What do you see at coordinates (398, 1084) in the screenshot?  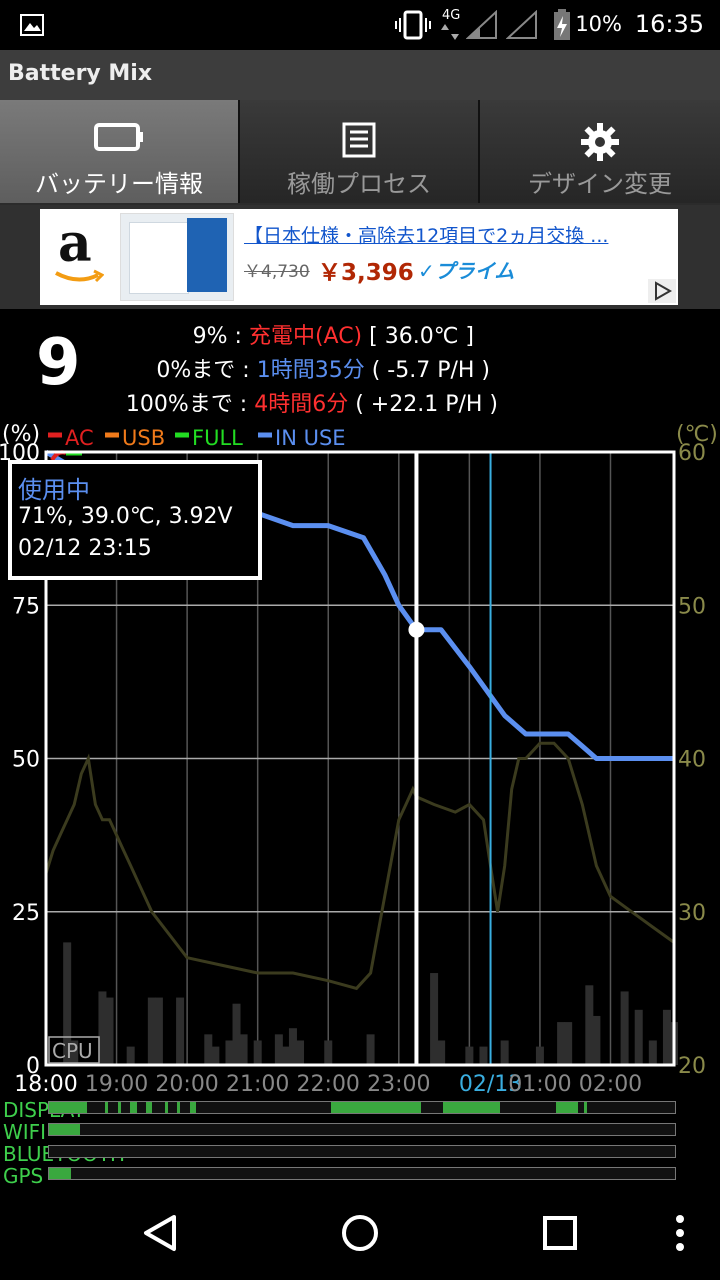 I see `x-tick-label: 23:00` at bounding box center [398, 1084].